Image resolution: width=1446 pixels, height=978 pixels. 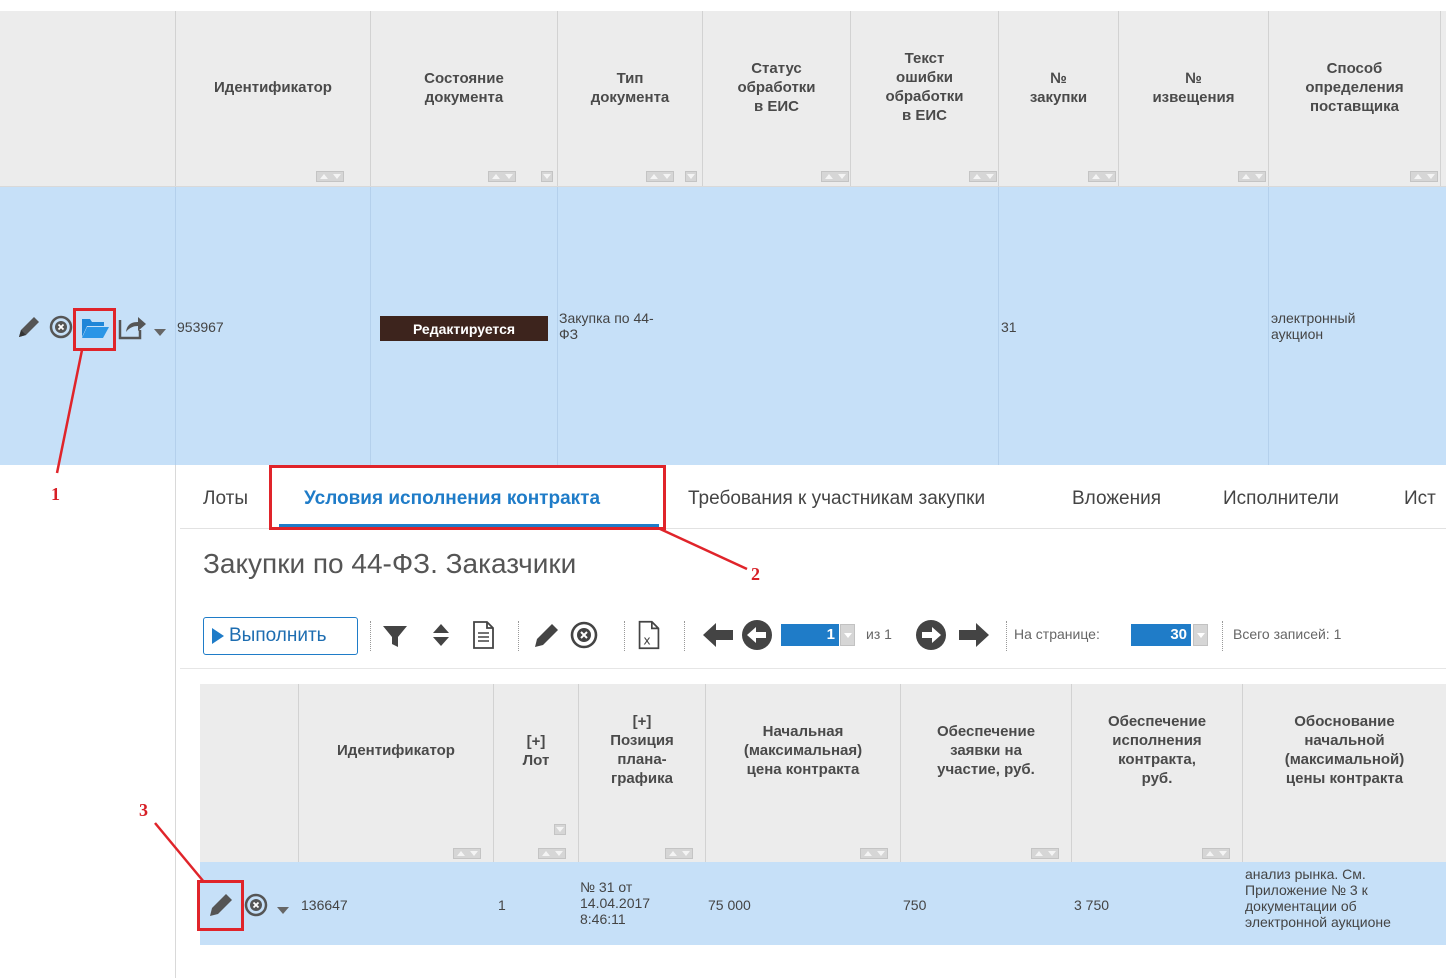 I want to click on column-header-supplier-method: Способ определения поставщика, so click(x=1354, y=98).